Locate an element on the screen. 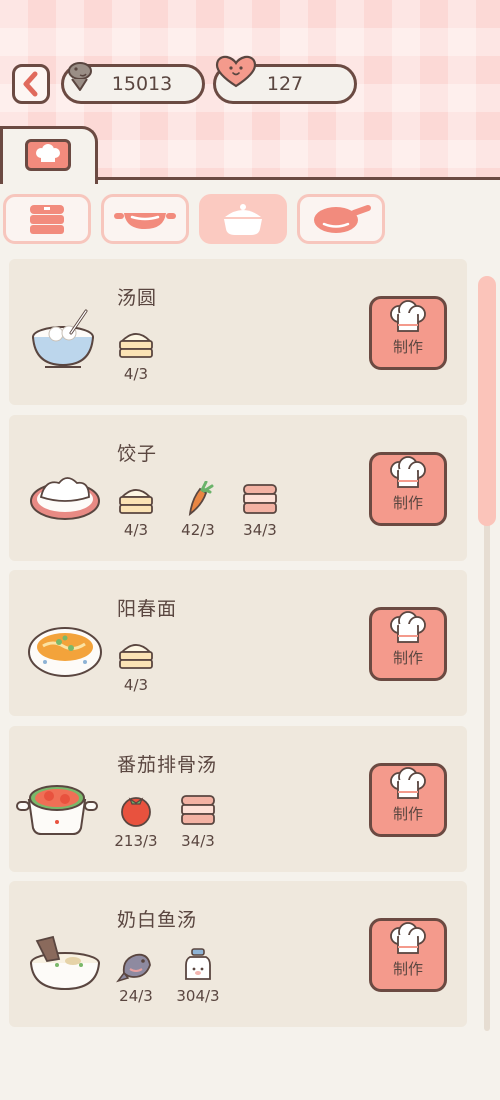 Image resolution: width=500 pixels, height=1100 pixels. category-frying-pan is located at coordinates (341, 219).